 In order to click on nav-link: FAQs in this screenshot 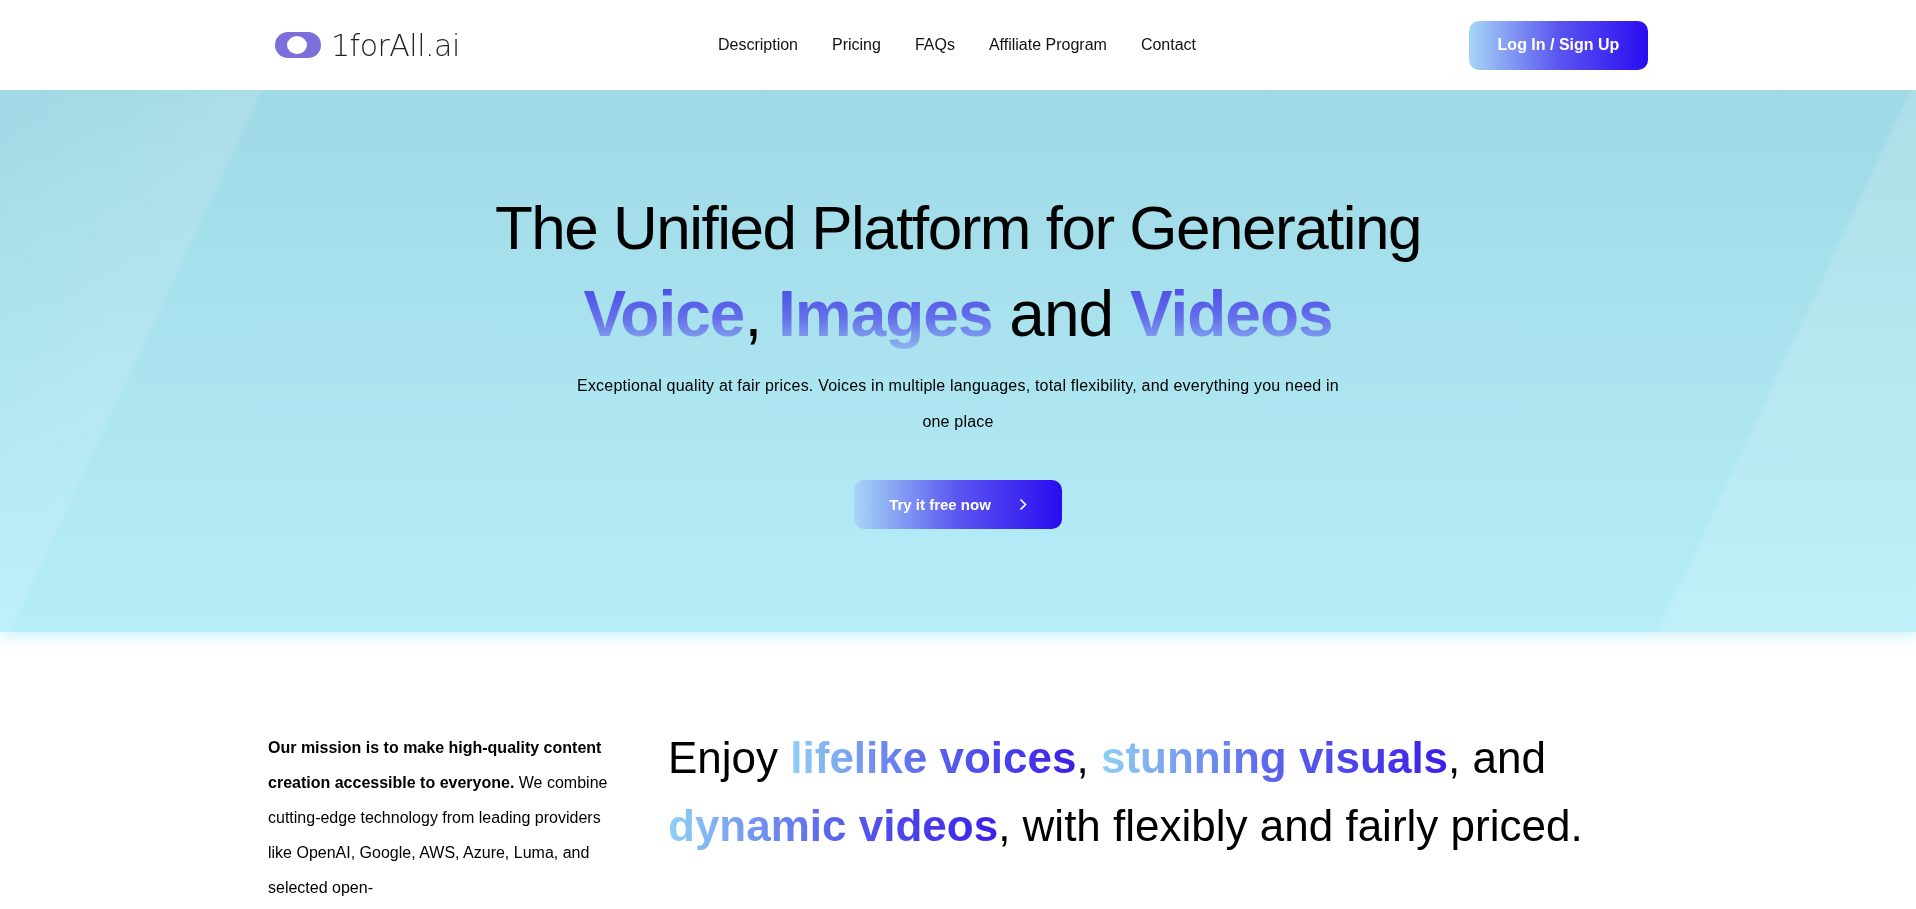, I will do `click(934, 45)`.